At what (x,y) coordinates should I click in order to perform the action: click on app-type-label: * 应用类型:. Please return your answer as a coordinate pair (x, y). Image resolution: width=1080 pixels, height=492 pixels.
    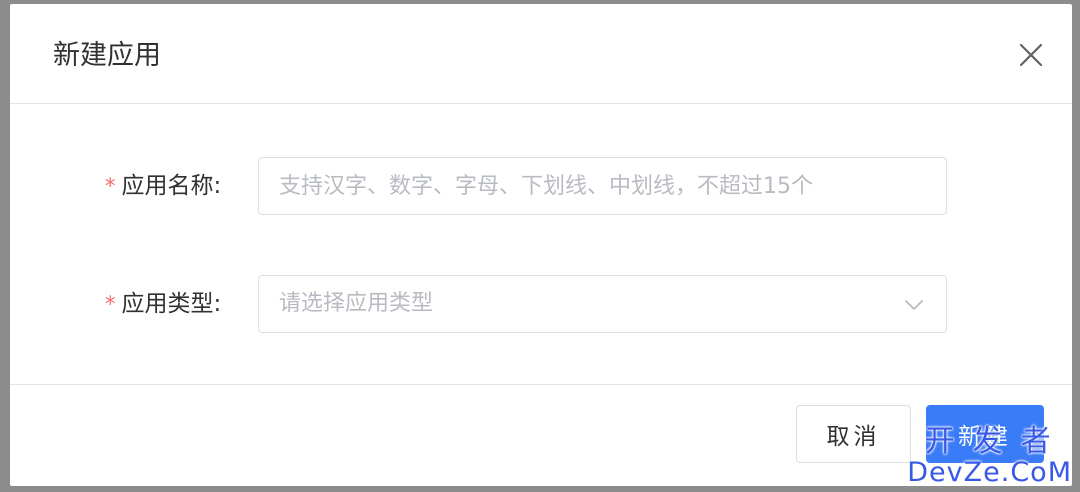
    Looking at the image, I should click on (179, 304).